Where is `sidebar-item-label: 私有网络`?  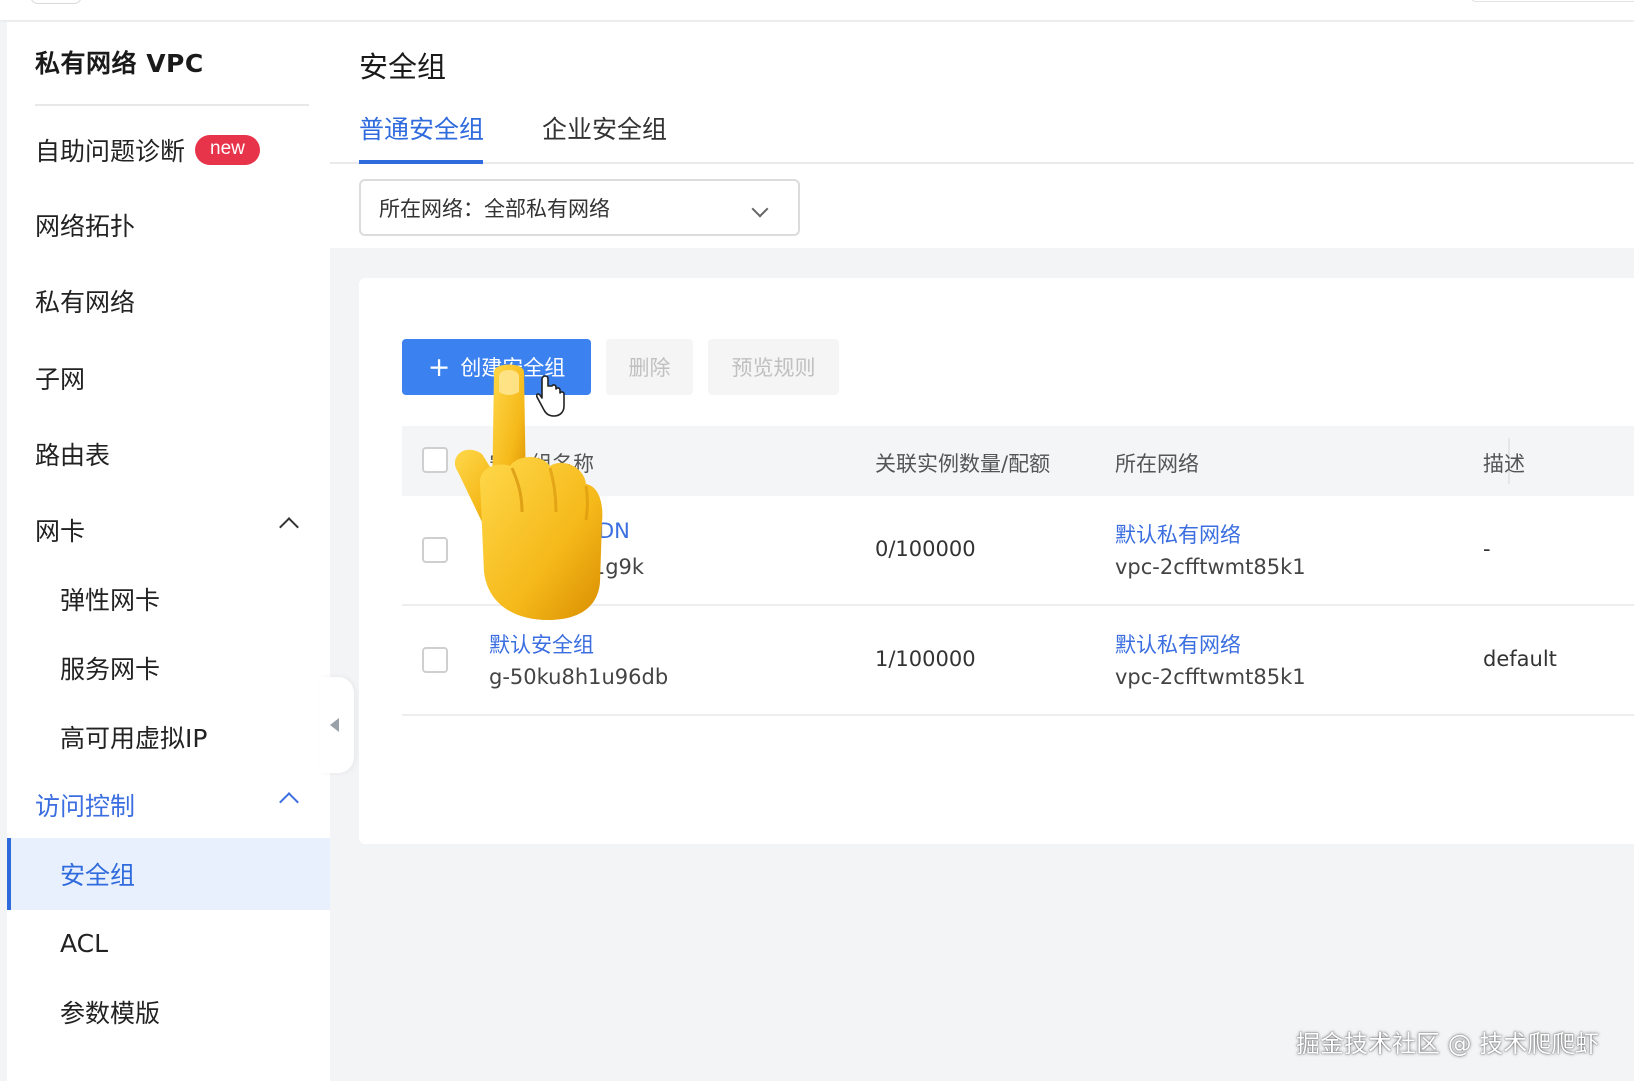 sidebar-item-label: 私有网络 is located at coordinates (85, 302).